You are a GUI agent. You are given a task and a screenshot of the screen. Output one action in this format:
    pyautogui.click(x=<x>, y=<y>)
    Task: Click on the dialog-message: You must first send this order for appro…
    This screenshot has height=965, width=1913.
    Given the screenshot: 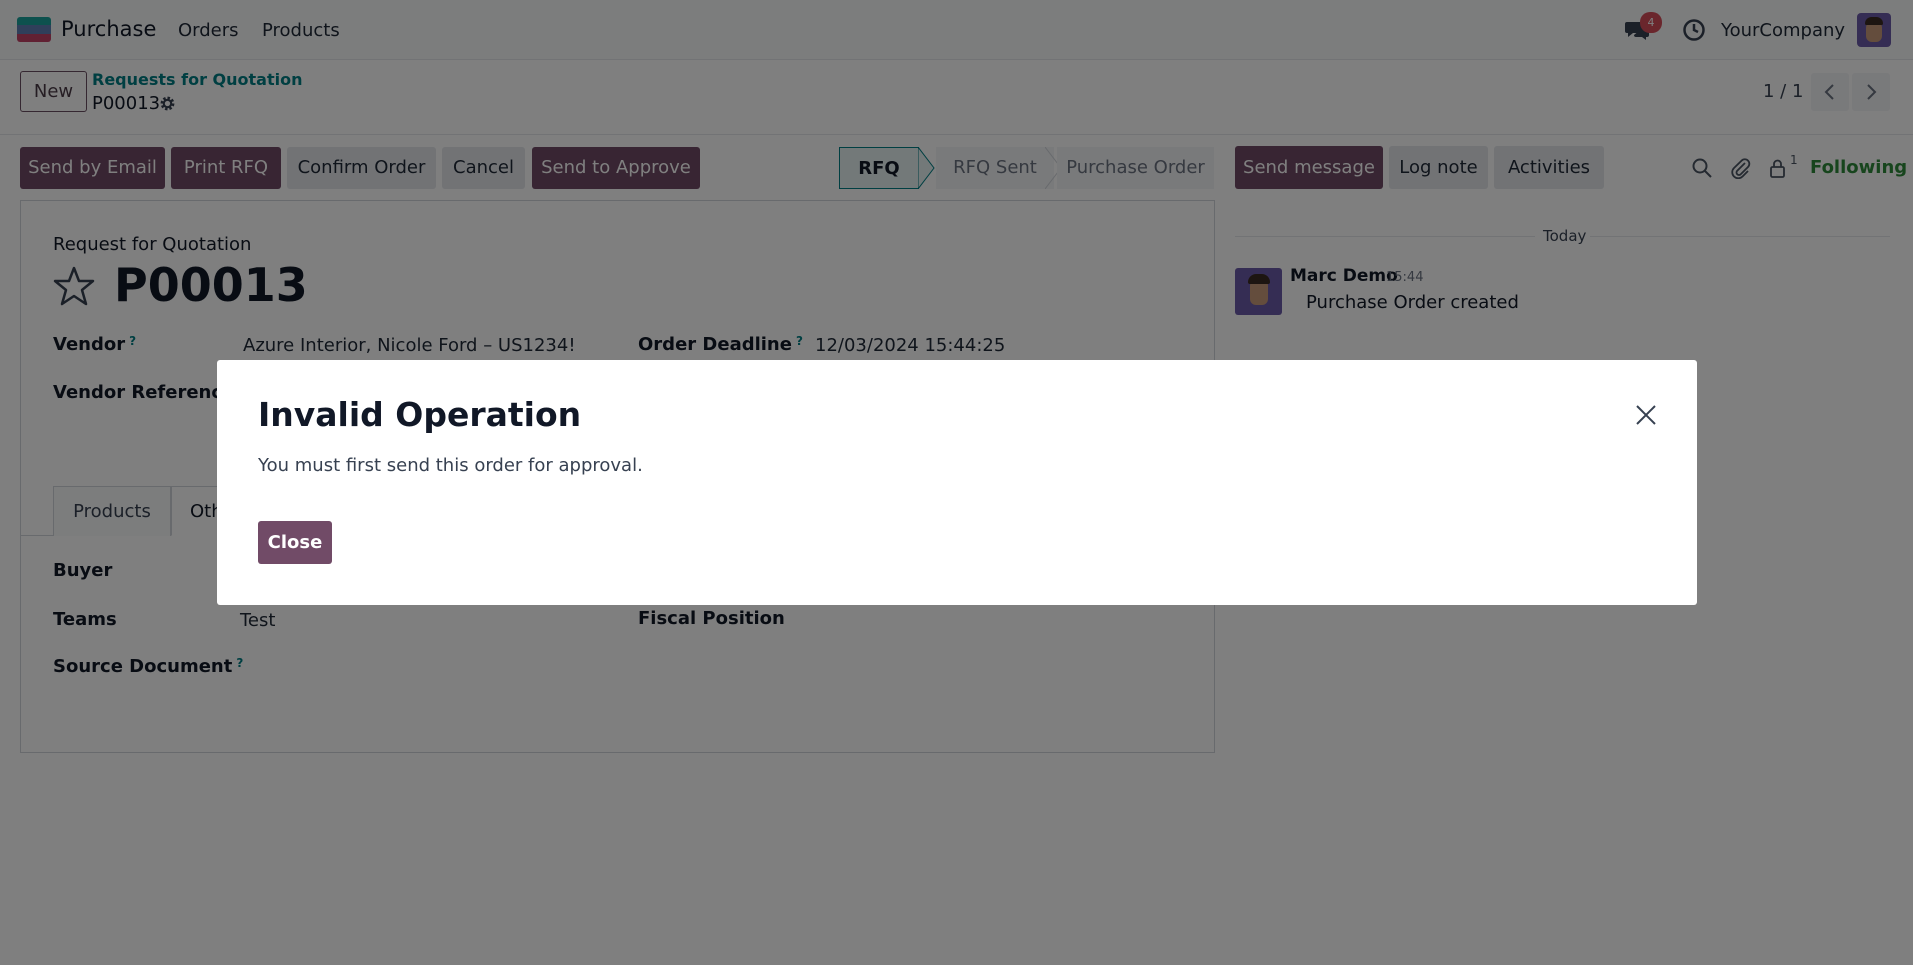 What is the action you would take?
    pyautogui.click(x=450, y=465)
    